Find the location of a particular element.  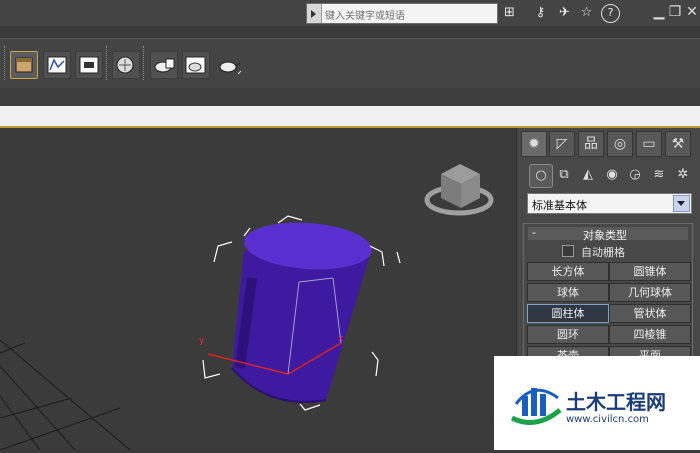

camera-icon: ◉ is located at coordinates (612, 174).